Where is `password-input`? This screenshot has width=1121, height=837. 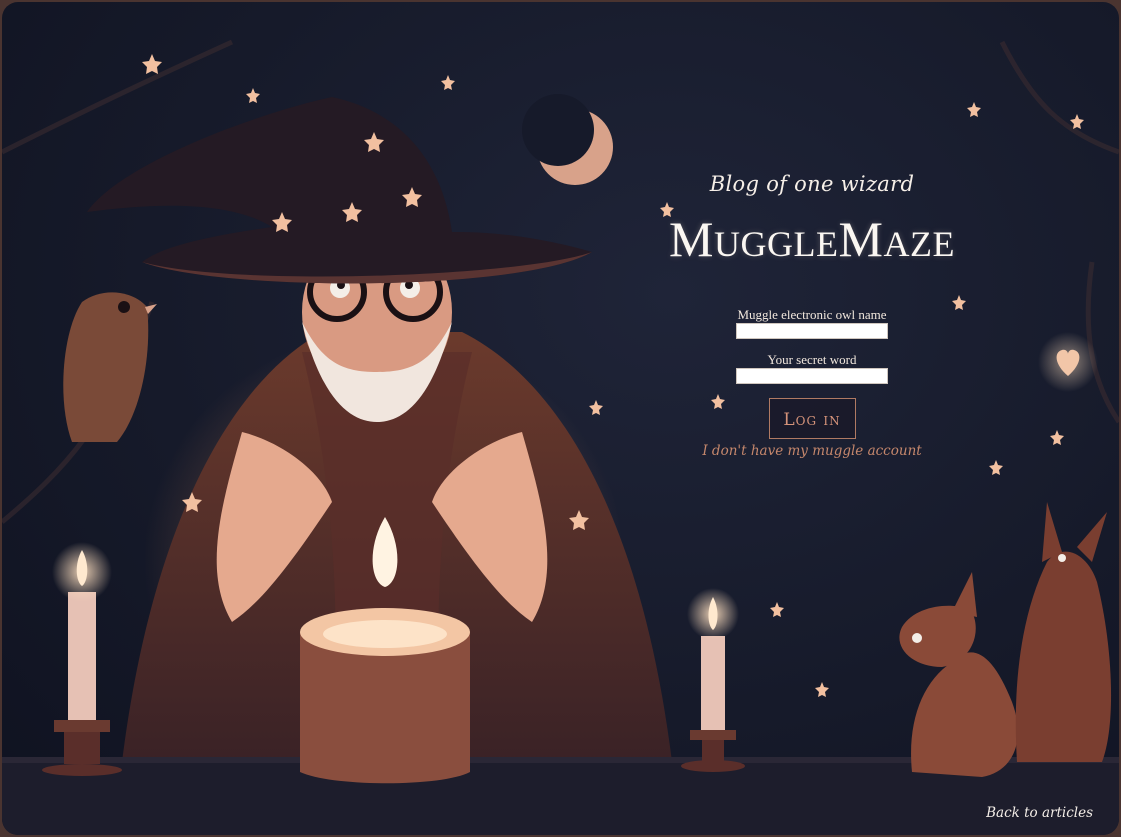
password-input is located at coordinates (812, 376).